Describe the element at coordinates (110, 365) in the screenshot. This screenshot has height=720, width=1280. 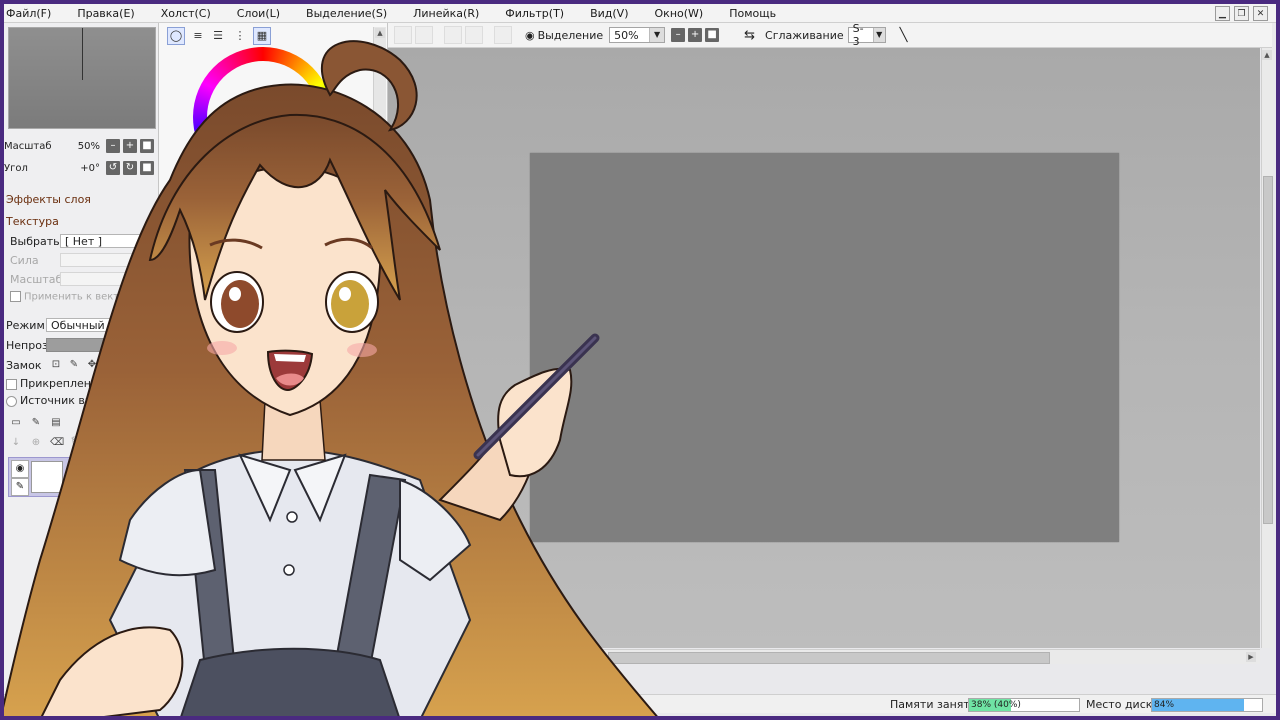
I see `lock-all-icon: 🔒` at that location.